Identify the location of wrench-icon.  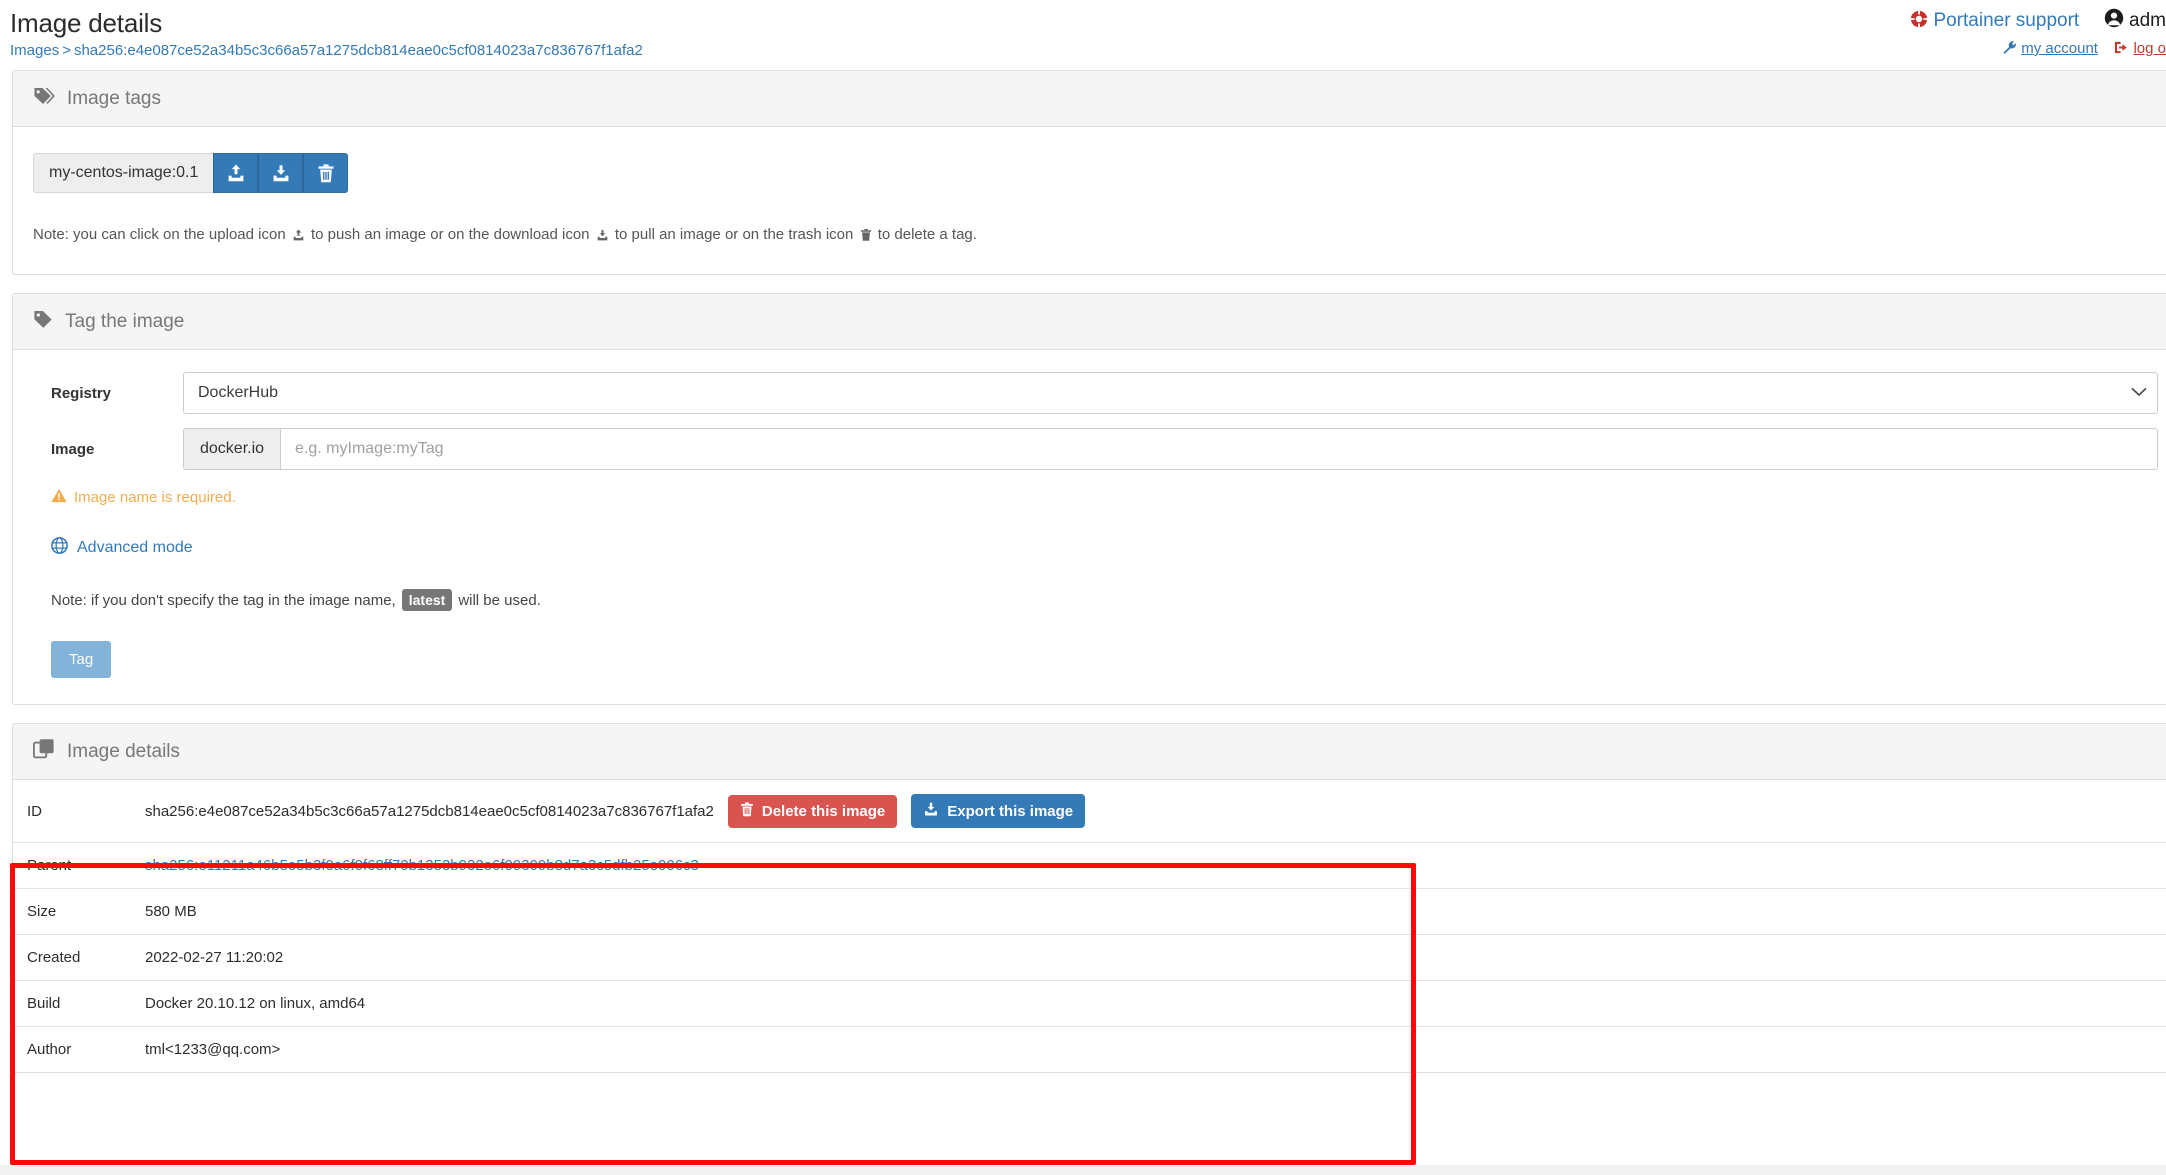
(2009, 51).